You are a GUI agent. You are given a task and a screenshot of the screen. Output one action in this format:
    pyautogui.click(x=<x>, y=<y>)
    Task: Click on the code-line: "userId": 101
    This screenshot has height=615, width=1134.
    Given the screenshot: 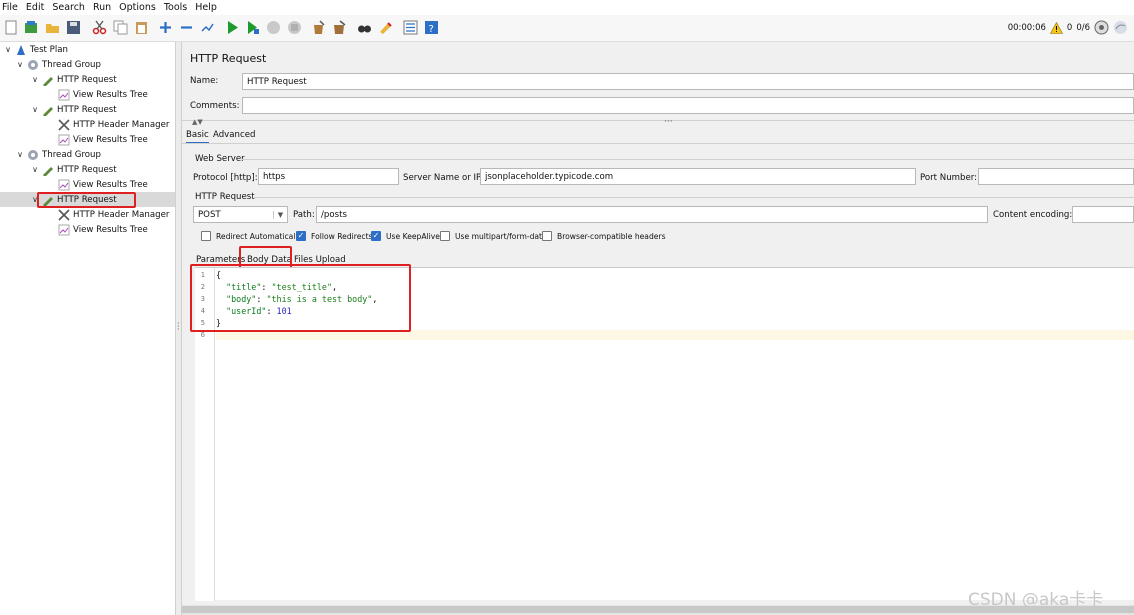 What is the action you would take?
    pyautogui.click(x=254, y=311)
    